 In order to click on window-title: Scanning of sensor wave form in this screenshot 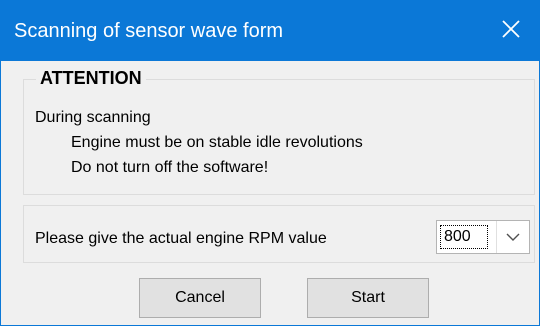, I will do `click(149, 31)`.